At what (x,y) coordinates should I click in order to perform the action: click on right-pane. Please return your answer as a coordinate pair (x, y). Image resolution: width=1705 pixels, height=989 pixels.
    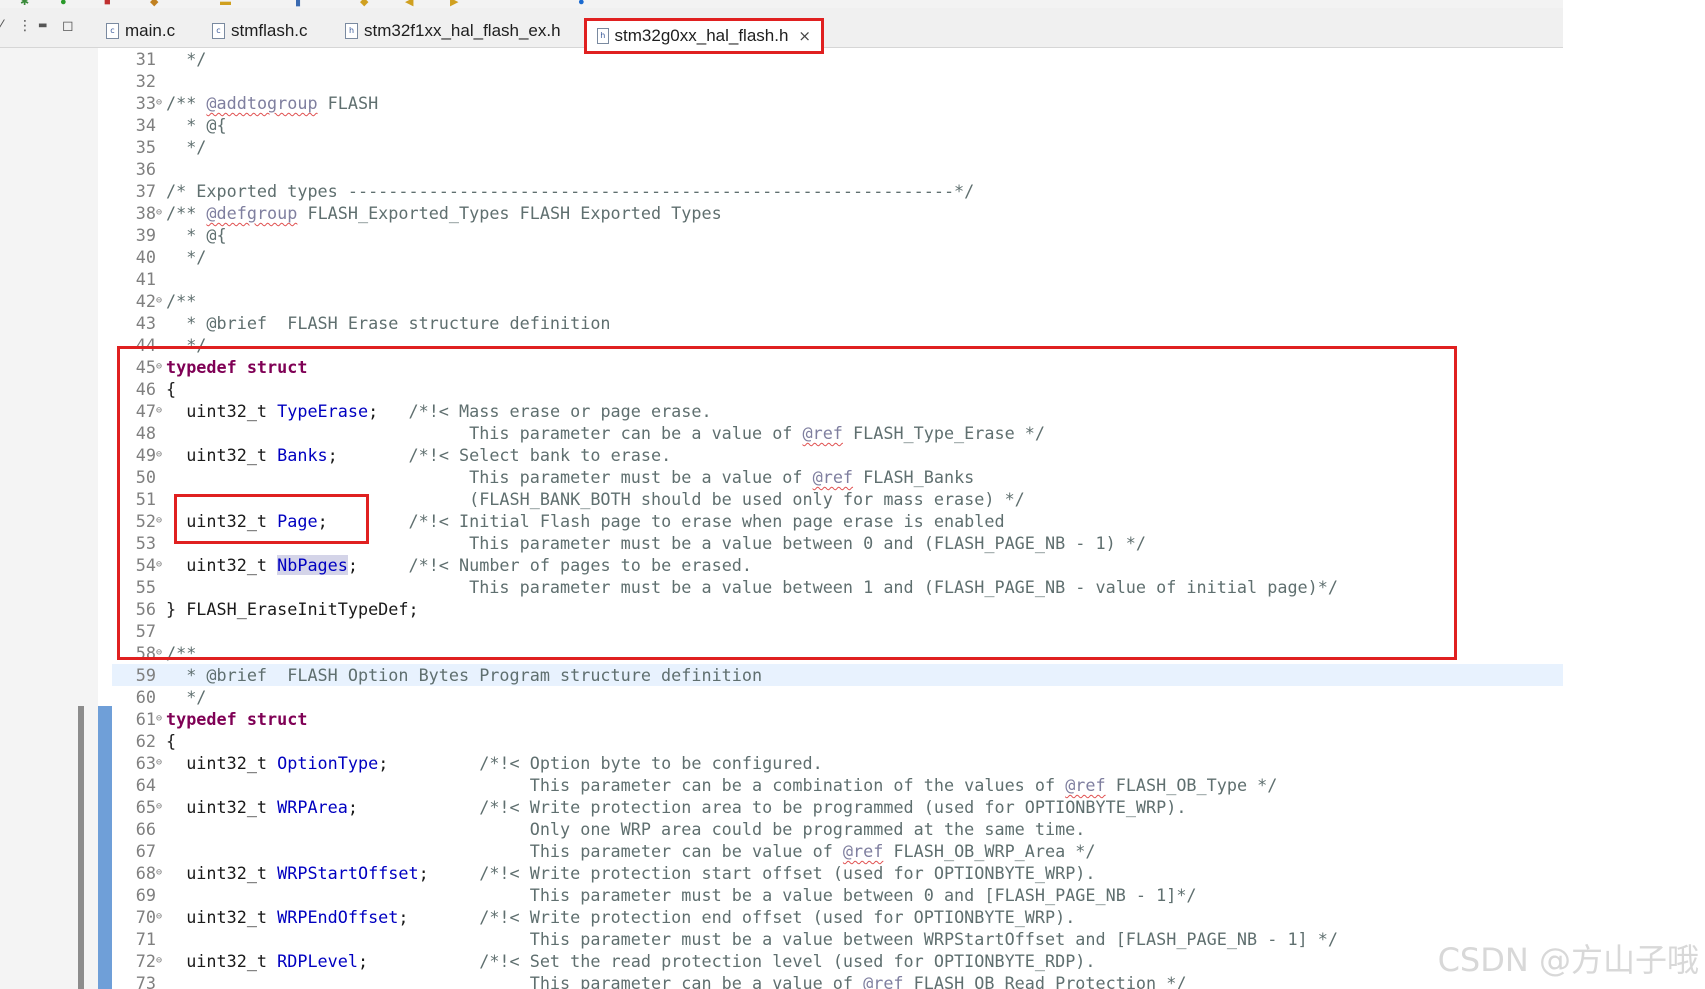
    Looking at the image, I should click on (1634, 494).